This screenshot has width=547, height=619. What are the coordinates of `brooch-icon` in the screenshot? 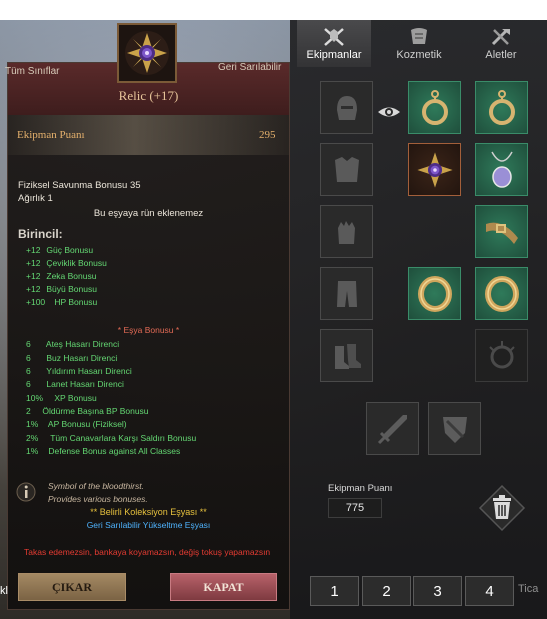 It's located at (501, 354).